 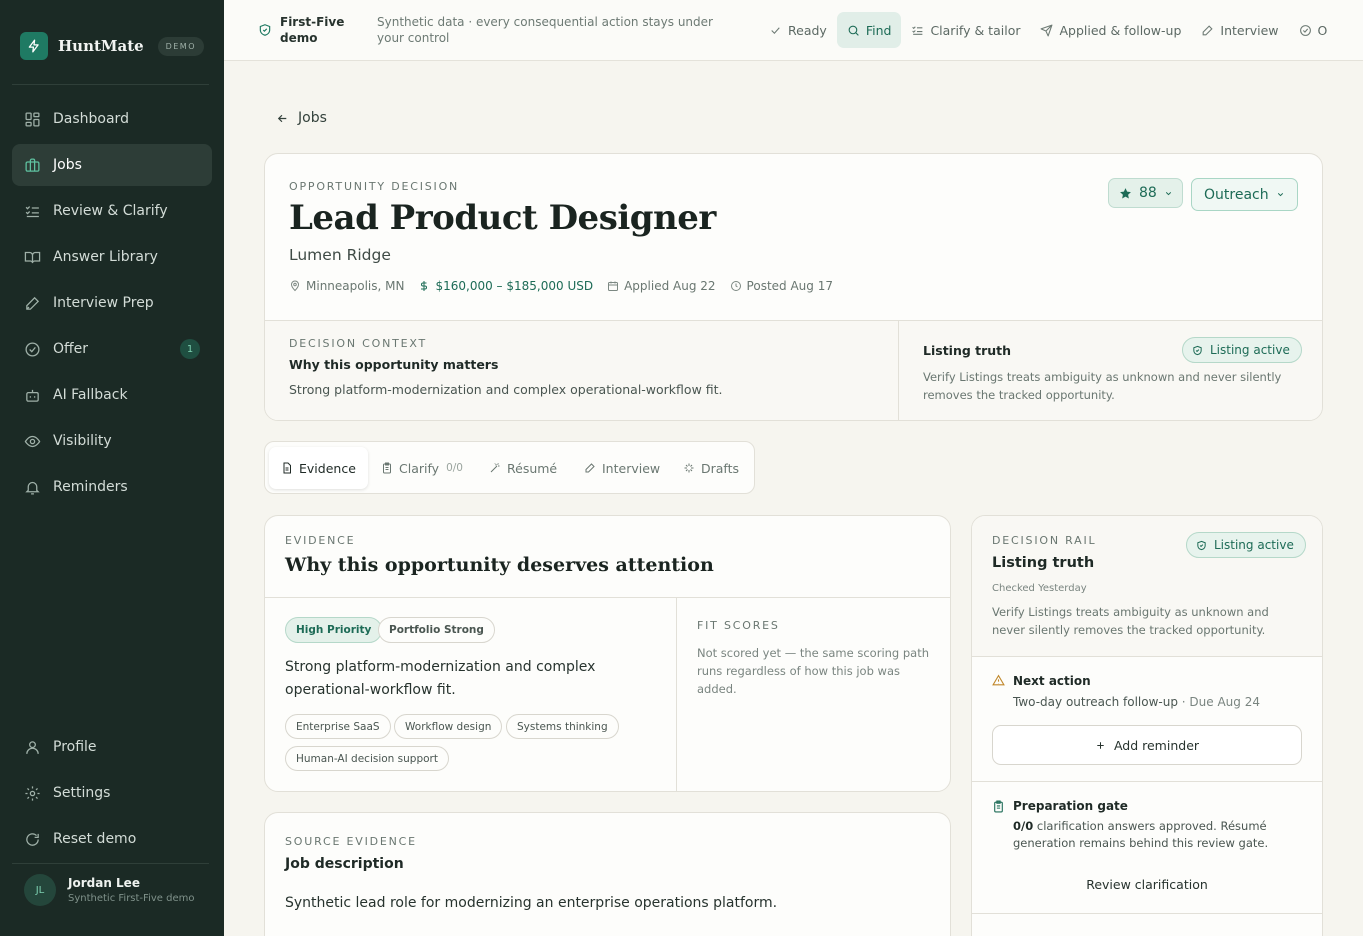 I want to click on checked-timestamp: Checked Yesterday, so click(x=1039, y=588).